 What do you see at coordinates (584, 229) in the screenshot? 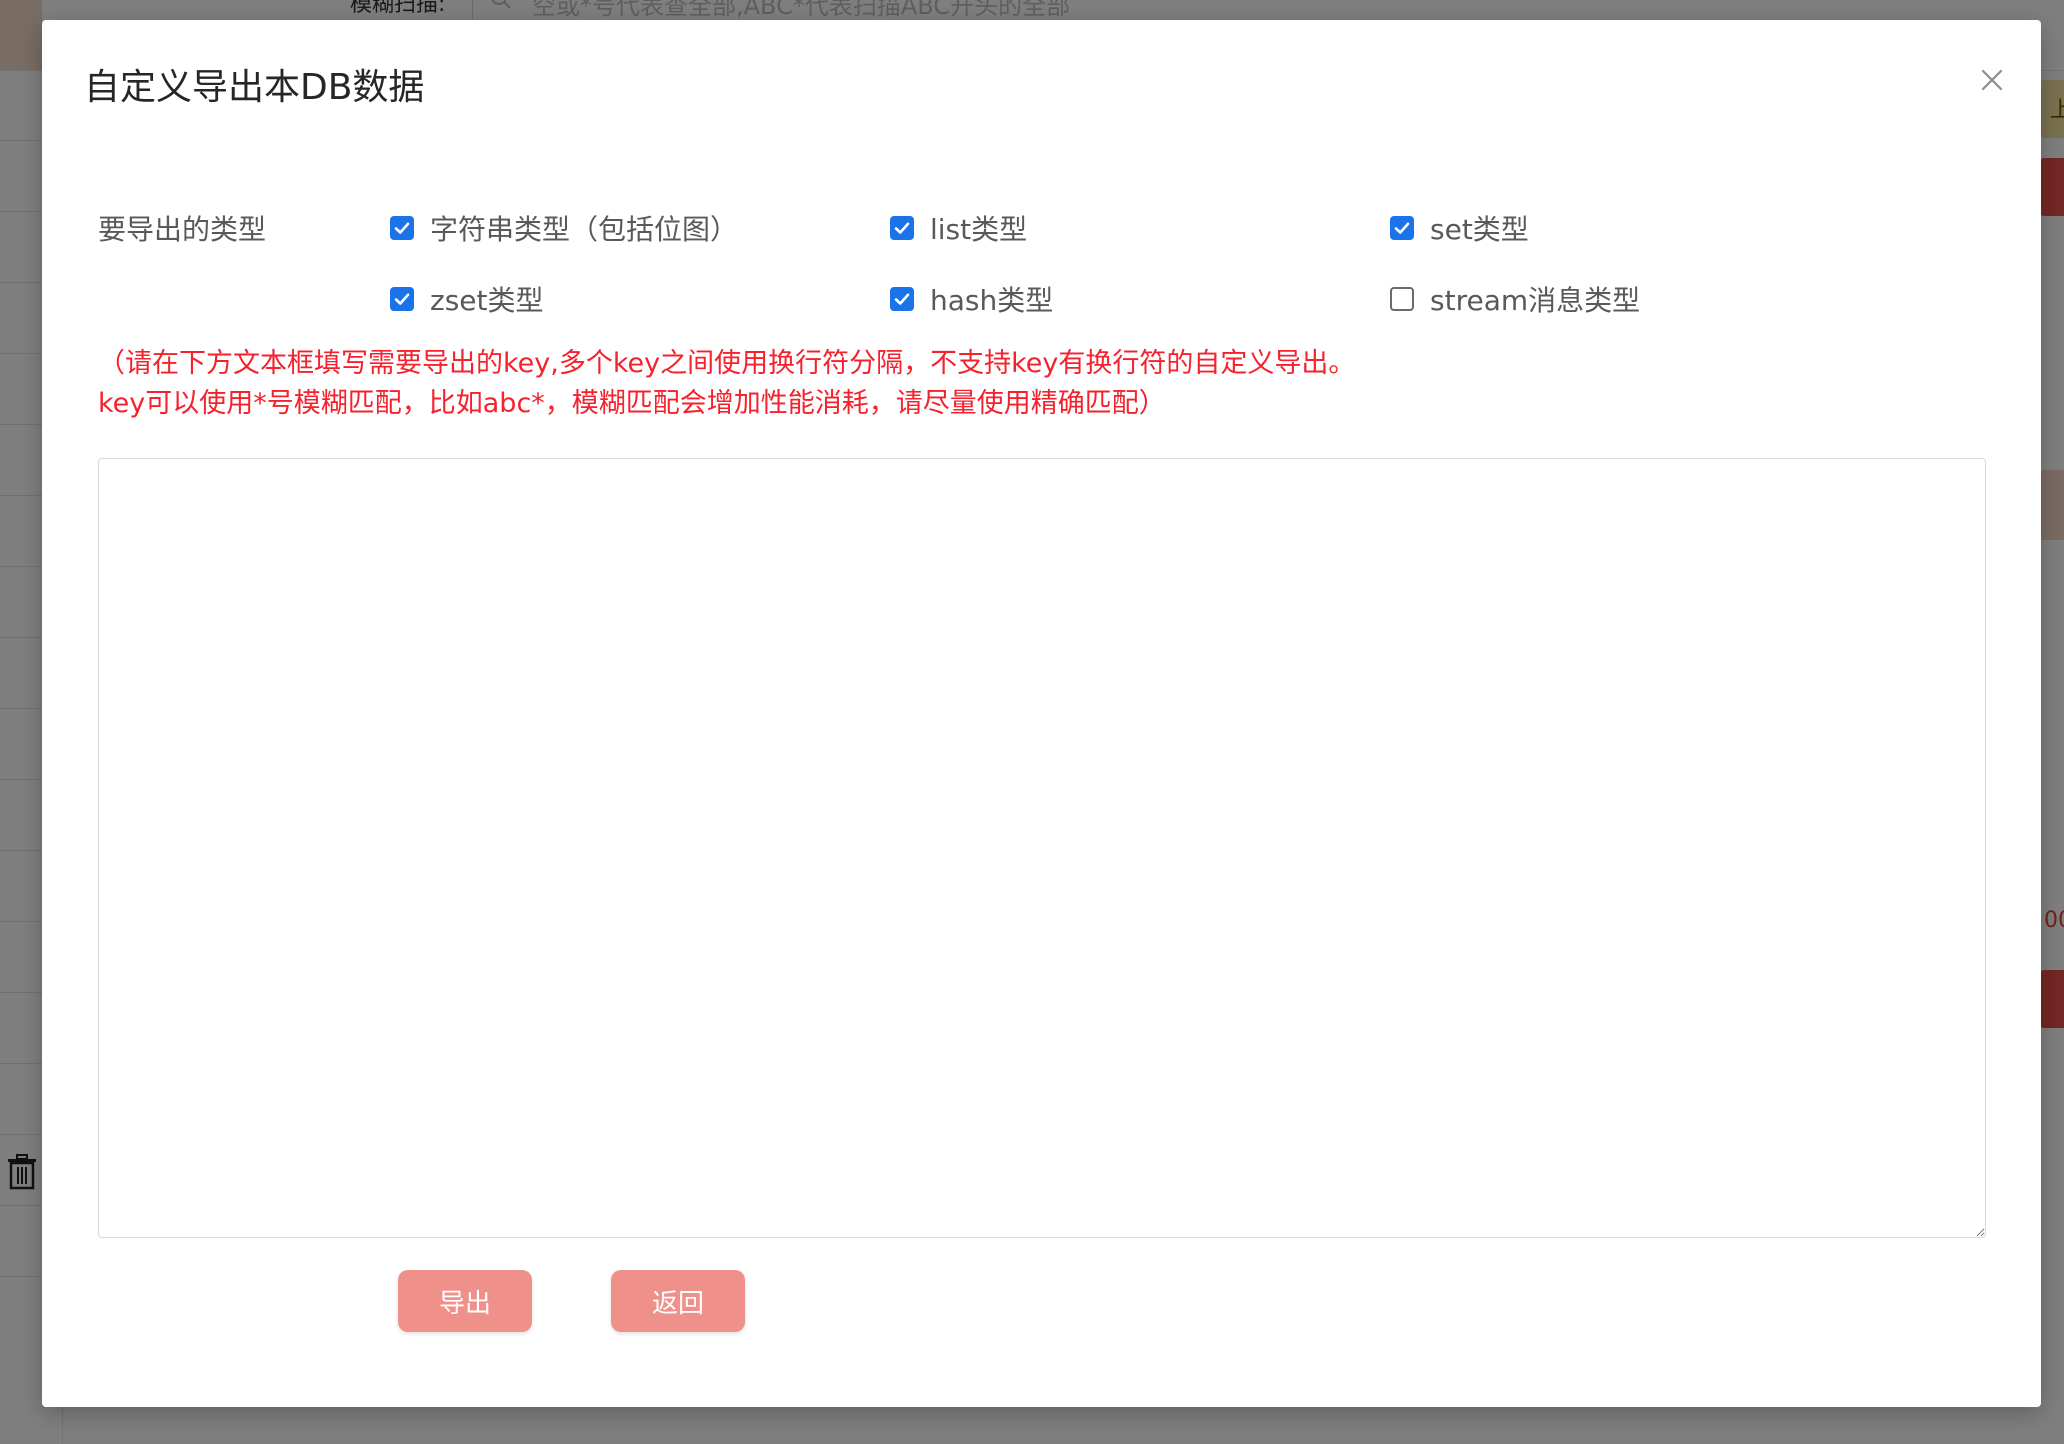
I see `checkbox-label: 字符串类型（包括位图）` at bounding box center [584, 229].